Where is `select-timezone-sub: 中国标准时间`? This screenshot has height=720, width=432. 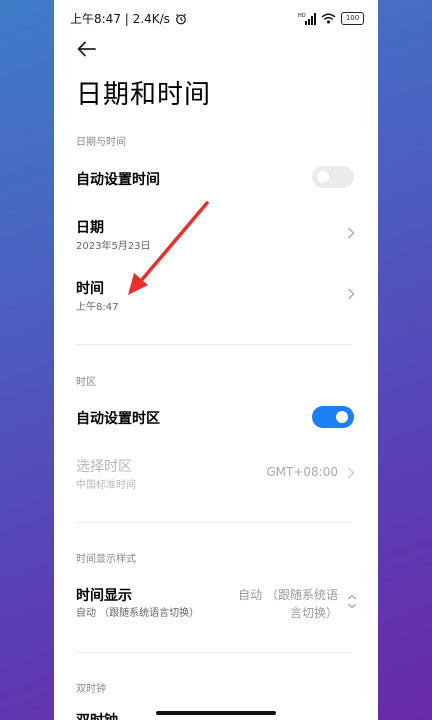 select-timezone-sub: 中国标准时间 is located at coordinates (106, 485).